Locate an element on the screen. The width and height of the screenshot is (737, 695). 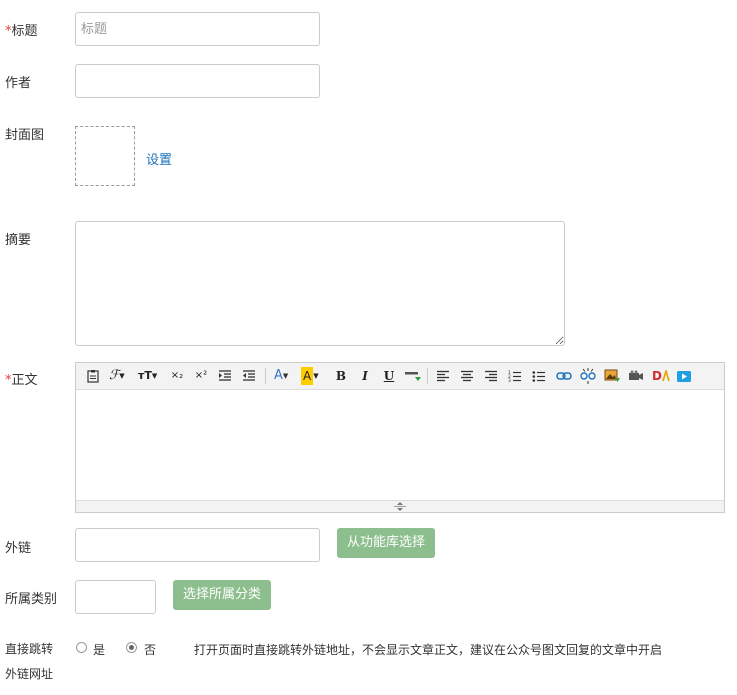
insert-horizontal-rule-icon is located at coordinates (413, 376).